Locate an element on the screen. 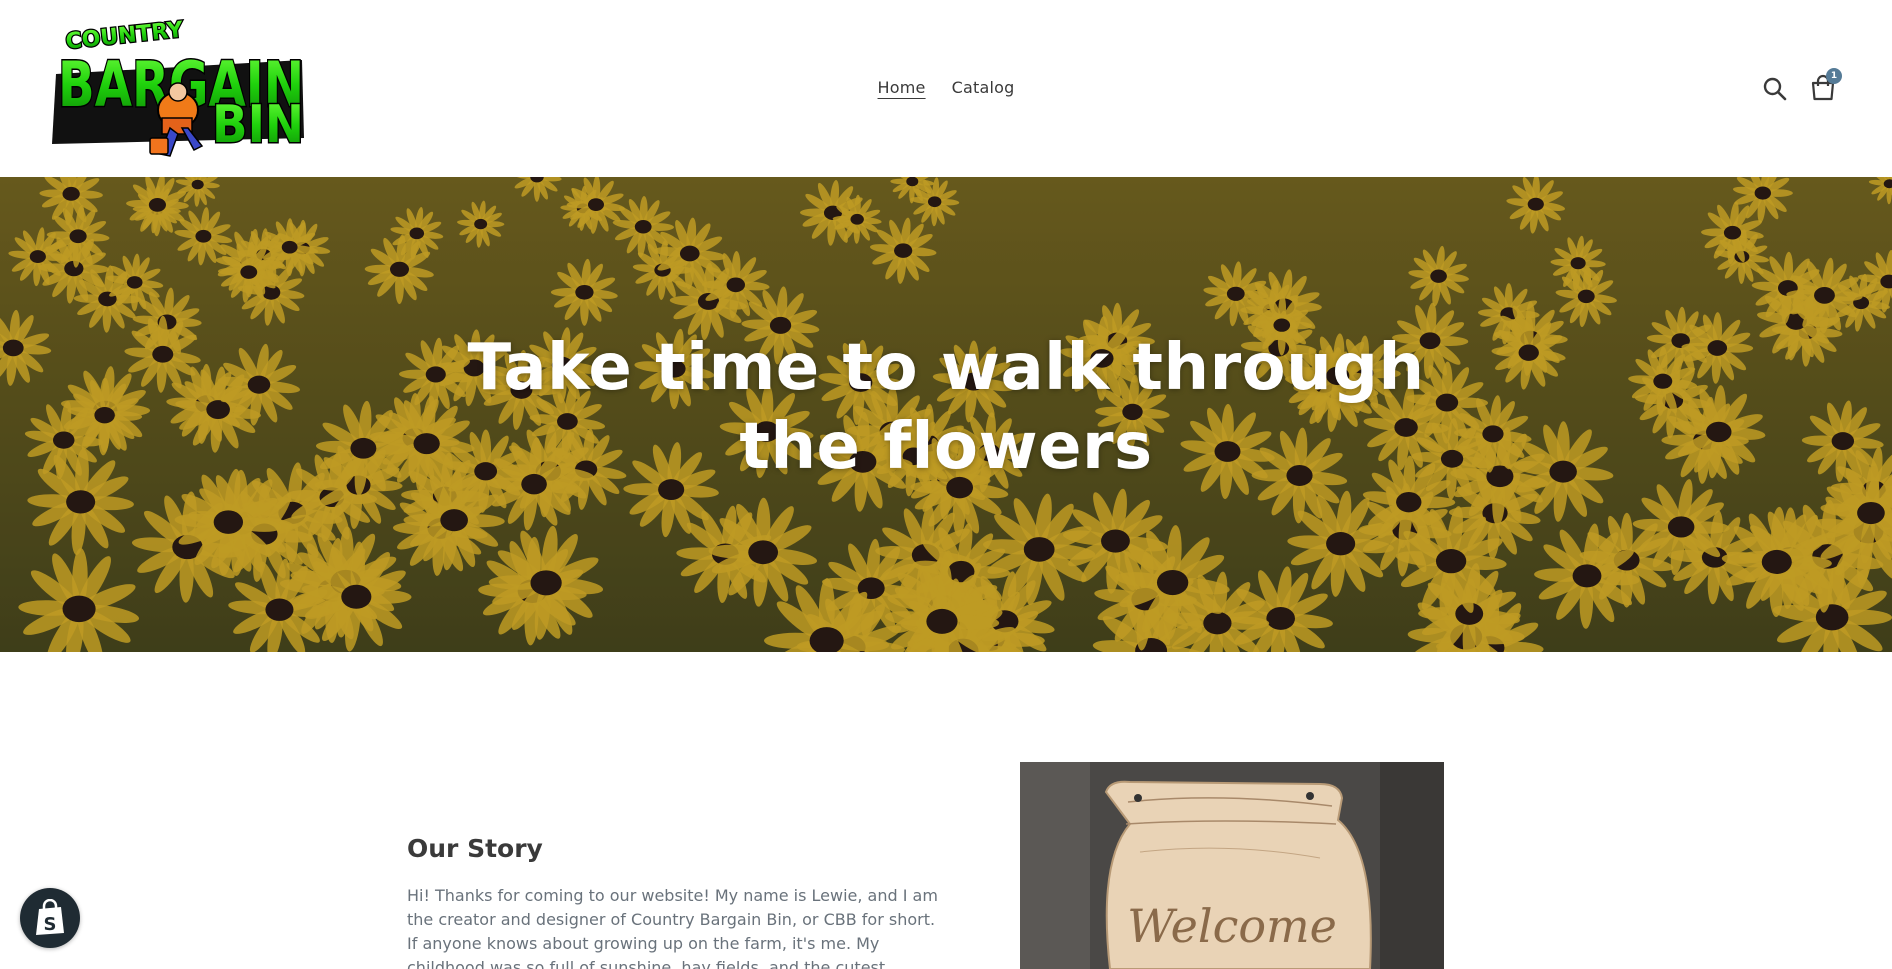 The image size is (1892, 969). hero-title: Take time to walk through the flowers is located at coordinates (946, 407).